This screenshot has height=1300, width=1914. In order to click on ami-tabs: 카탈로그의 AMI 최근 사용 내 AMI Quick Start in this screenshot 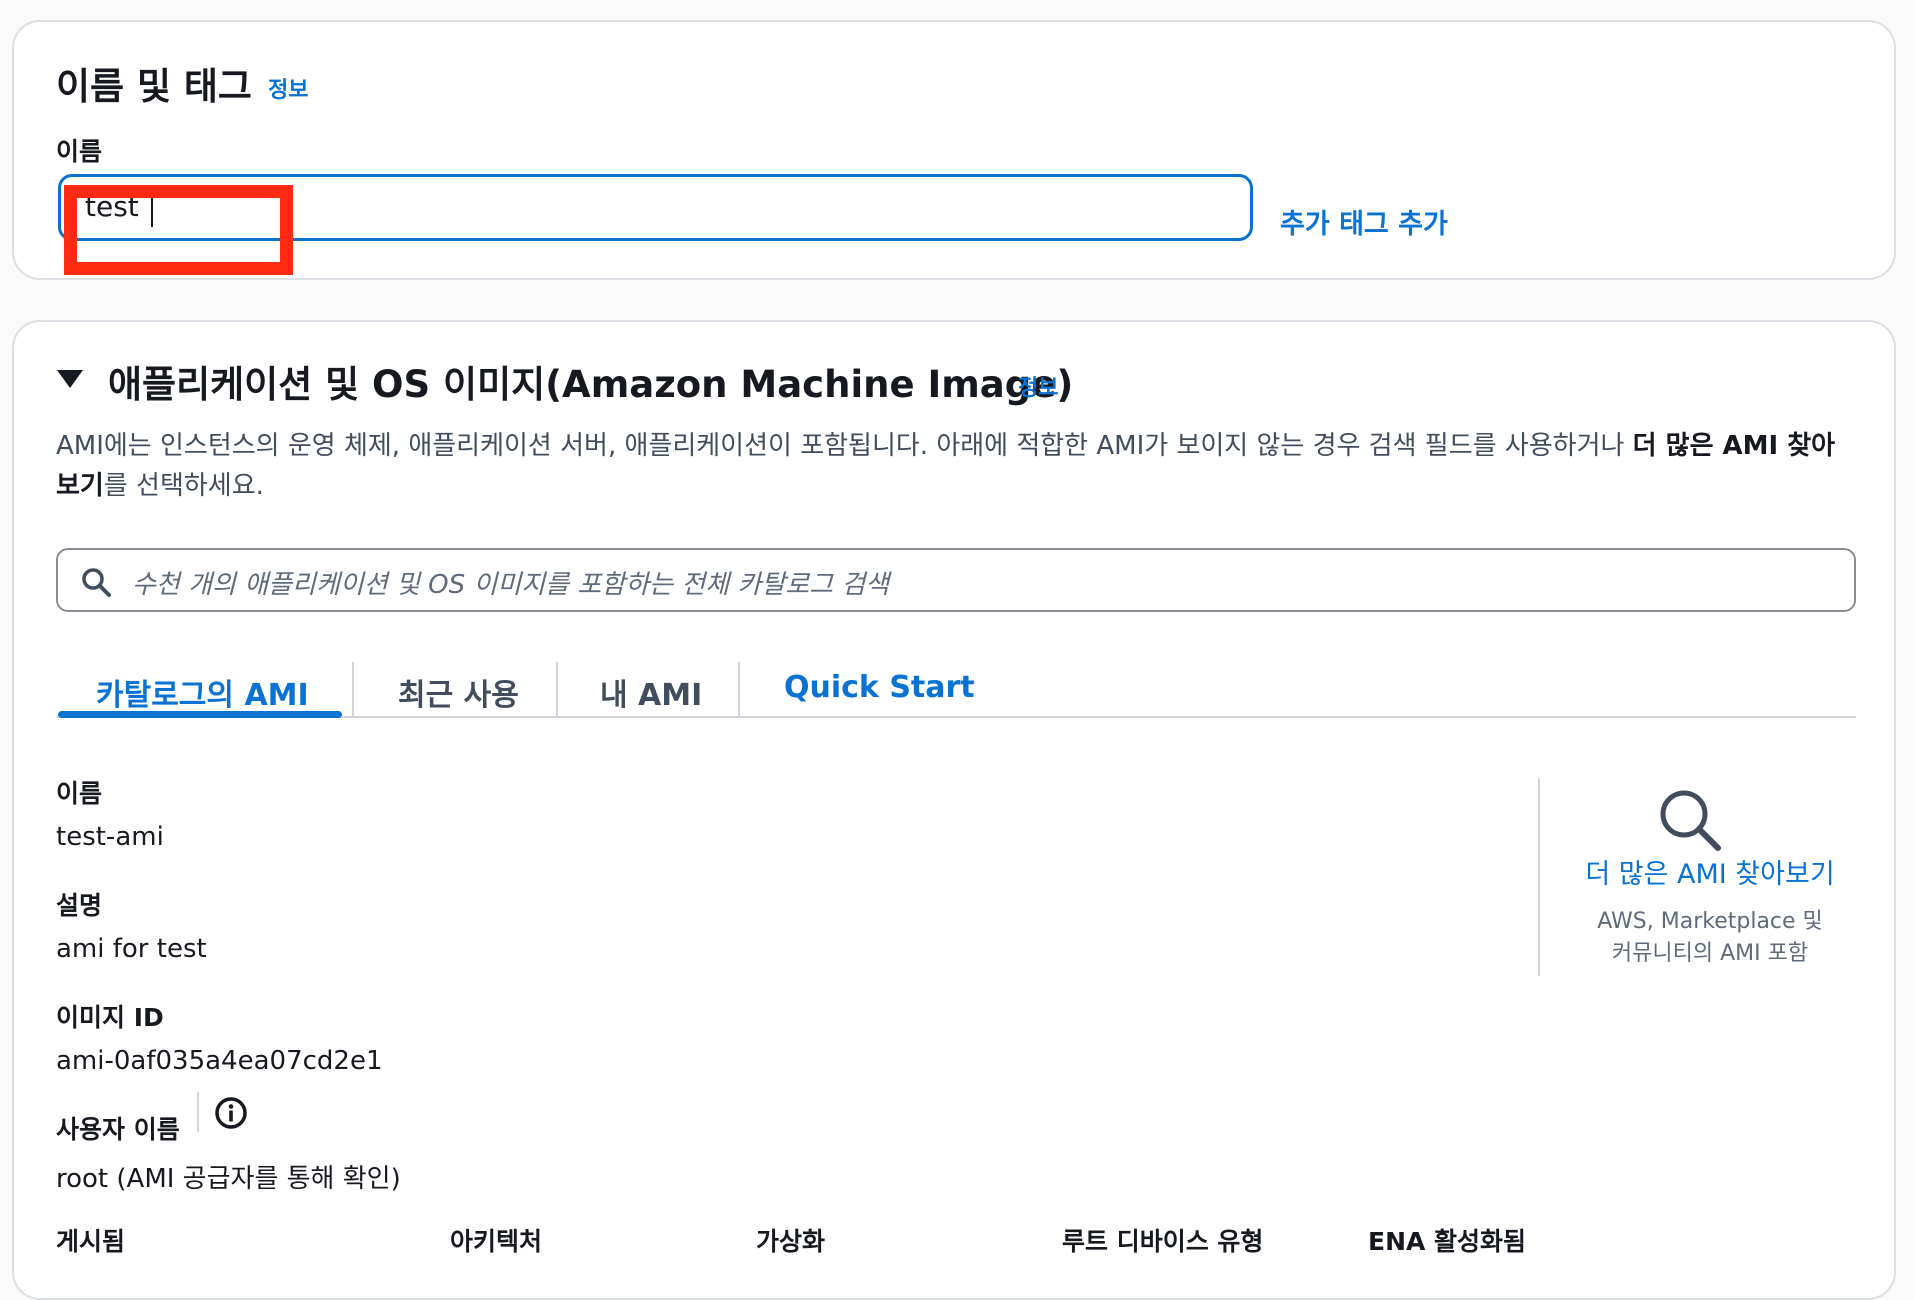, I will do `click(956, 683)`.